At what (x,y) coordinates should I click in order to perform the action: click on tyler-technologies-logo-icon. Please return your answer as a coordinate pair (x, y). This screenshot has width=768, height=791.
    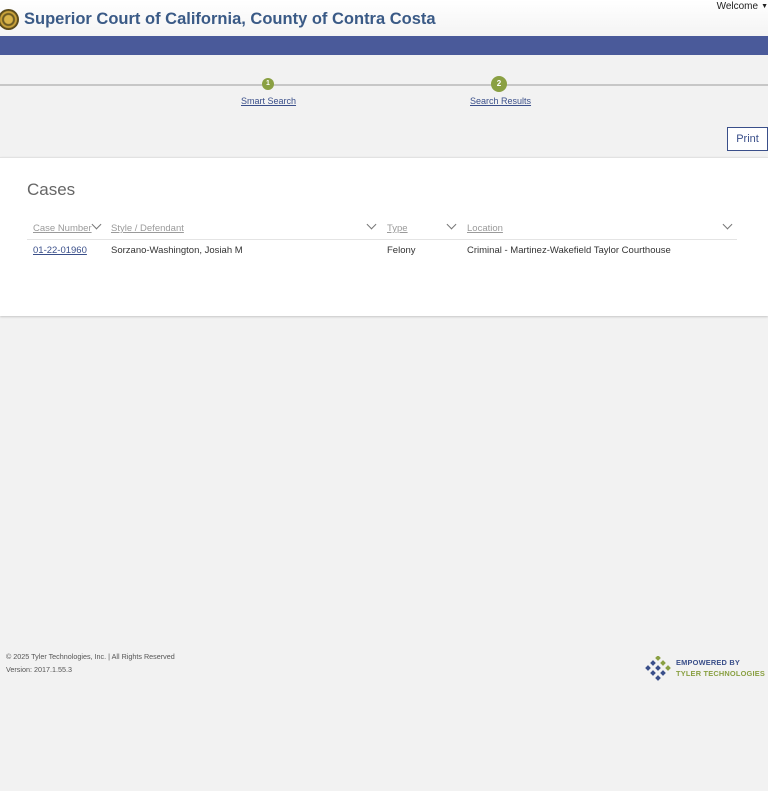
    Looking at the image, I should click on (658, 668).